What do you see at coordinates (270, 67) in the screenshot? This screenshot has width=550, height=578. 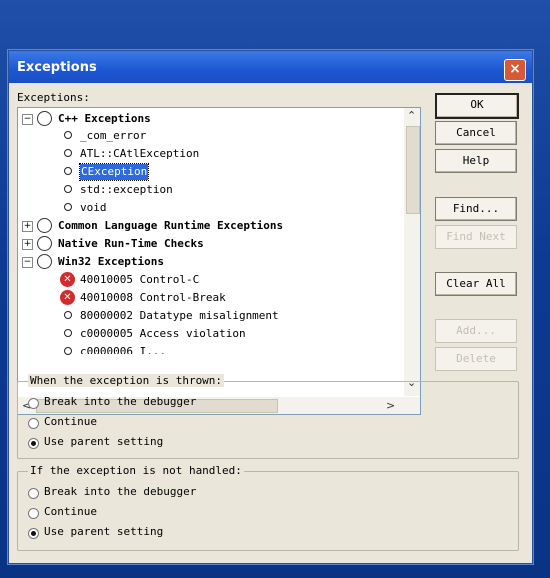 I see `title-bar: Exceptions ×` at bounding box center [270, 67].